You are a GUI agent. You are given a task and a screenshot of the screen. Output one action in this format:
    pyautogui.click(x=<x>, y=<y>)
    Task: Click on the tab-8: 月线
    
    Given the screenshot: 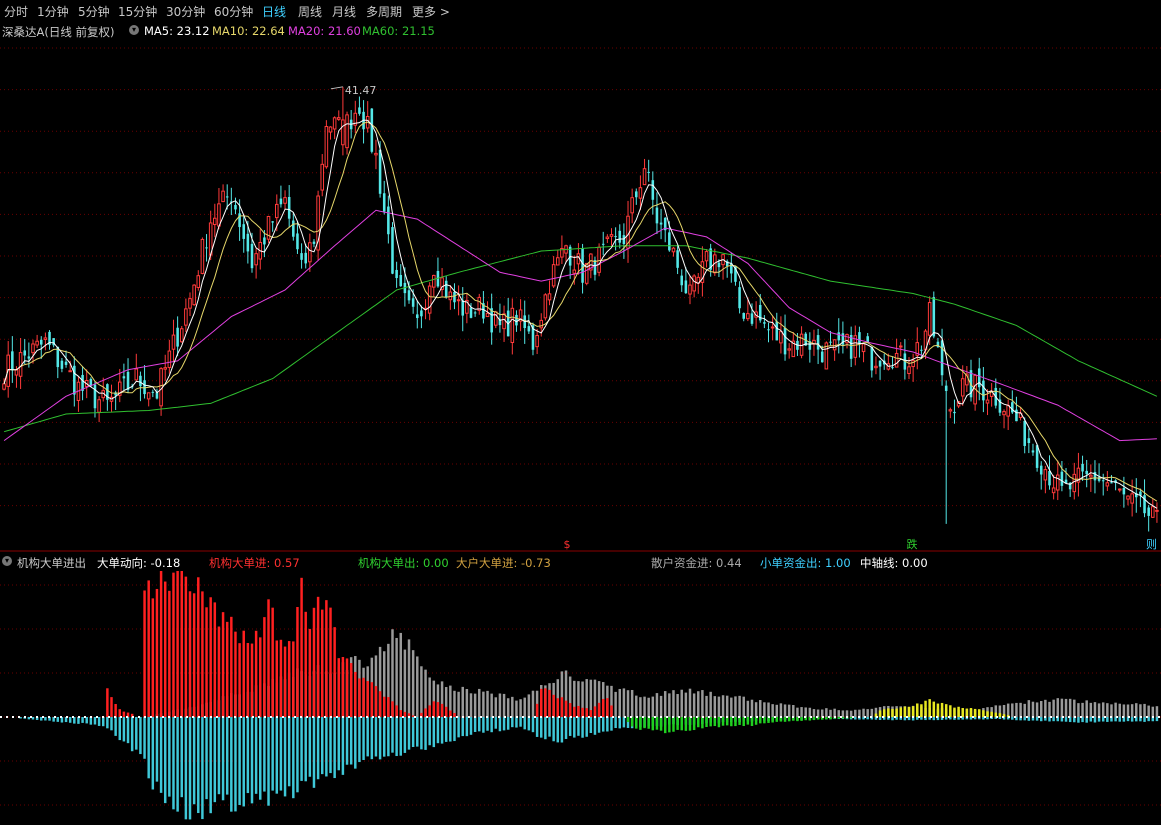 What is the action you would take?
    pyautogui.click(x=344, y=11)
    